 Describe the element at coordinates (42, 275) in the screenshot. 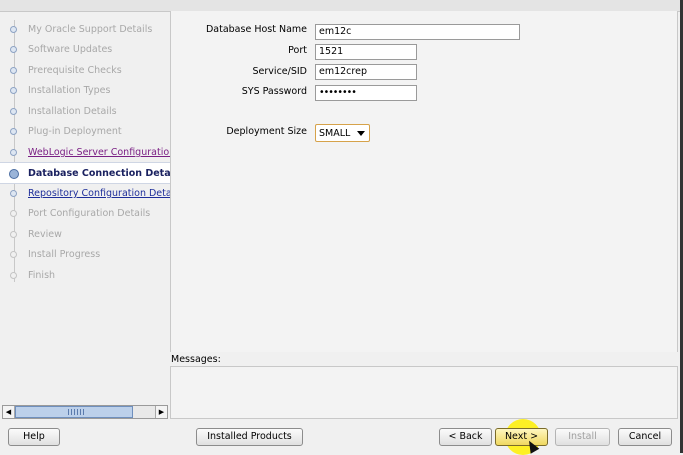

I see `step-label: Finish` at that location.